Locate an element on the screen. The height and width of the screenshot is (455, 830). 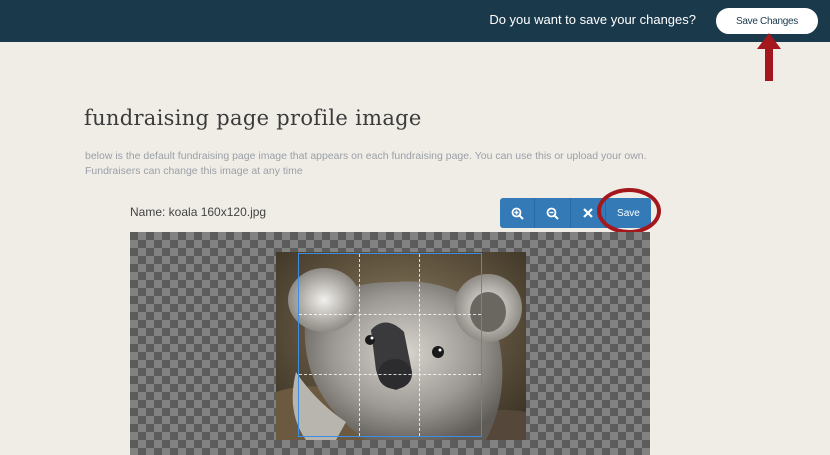
save-changes-button: Save Changes is located at coordinates (767, 21).